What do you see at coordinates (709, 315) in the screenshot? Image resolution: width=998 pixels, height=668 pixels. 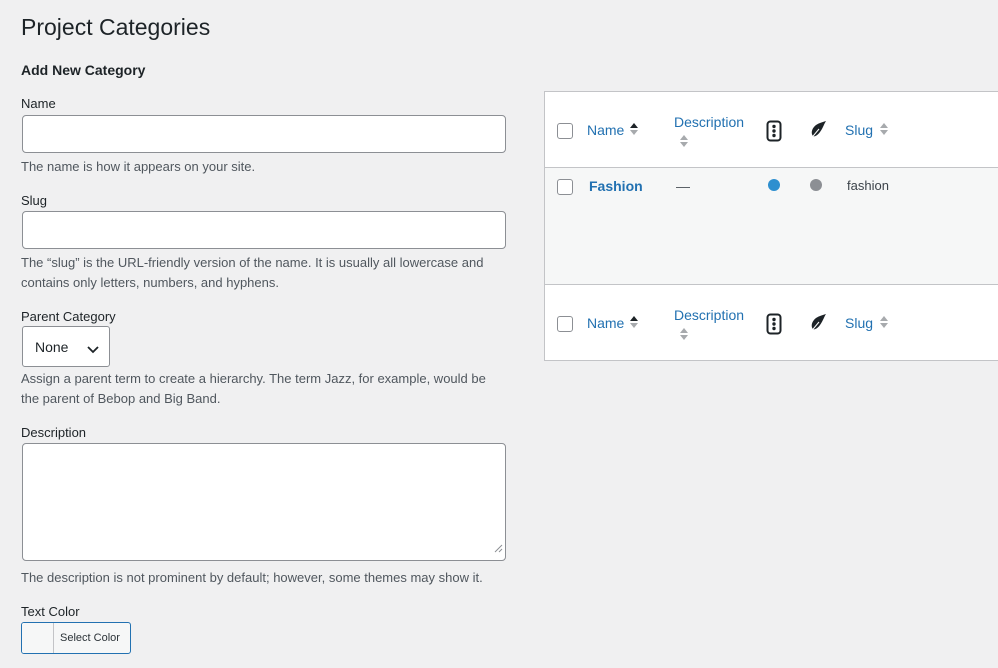 I see `column-description-footer: Description` at bounding box center [709, 315].